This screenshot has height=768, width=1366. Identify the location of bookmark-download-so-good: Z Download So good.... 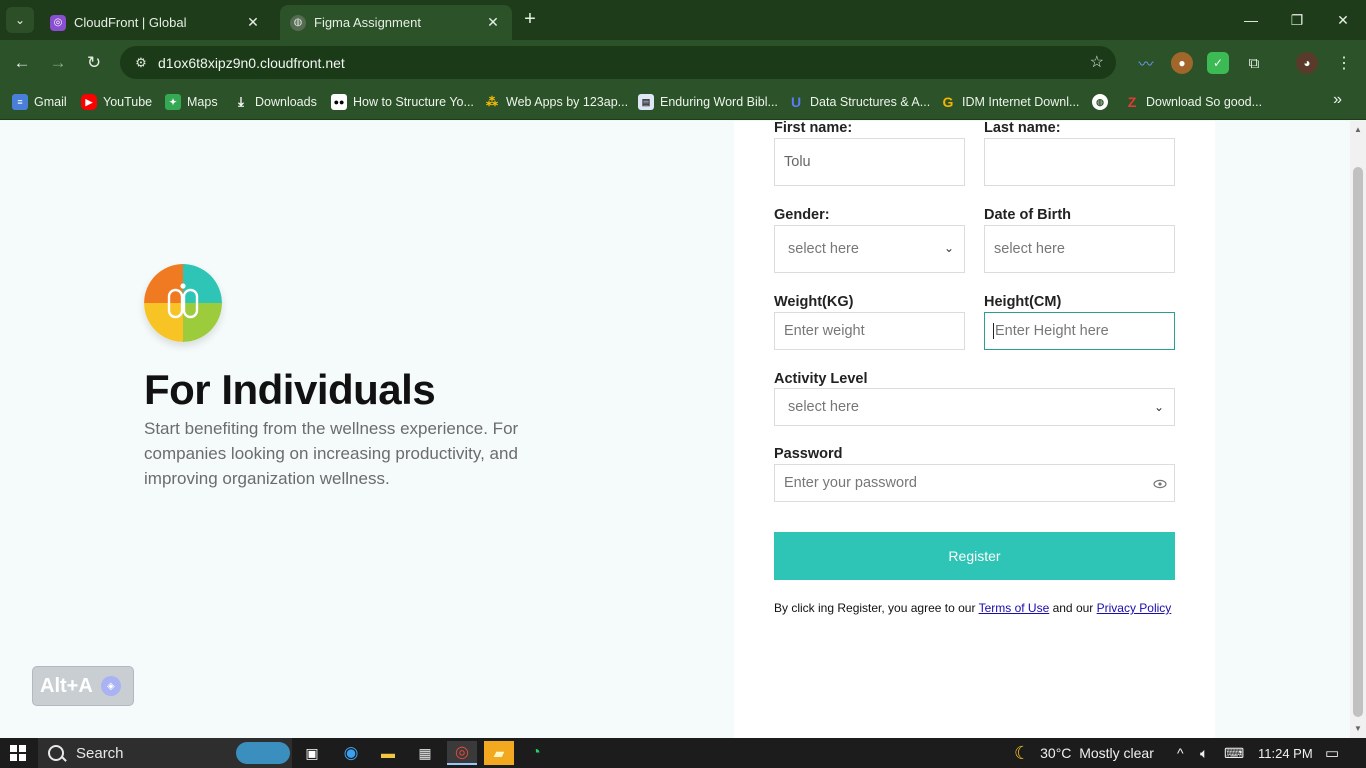
(1193, 102).